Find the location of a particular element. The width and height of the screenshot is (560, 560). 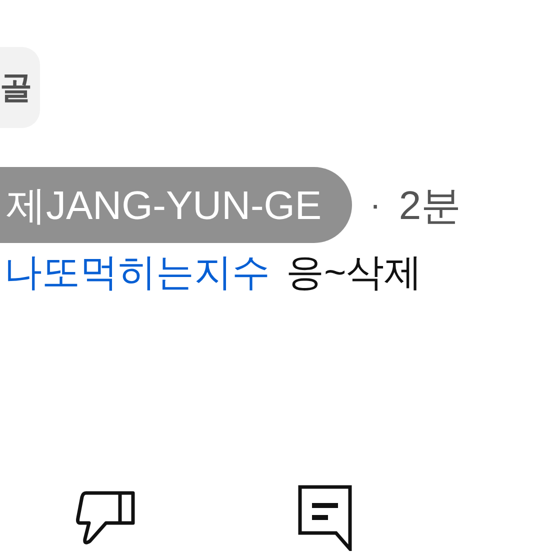

comment-icon is located at coordinates (326, 518).